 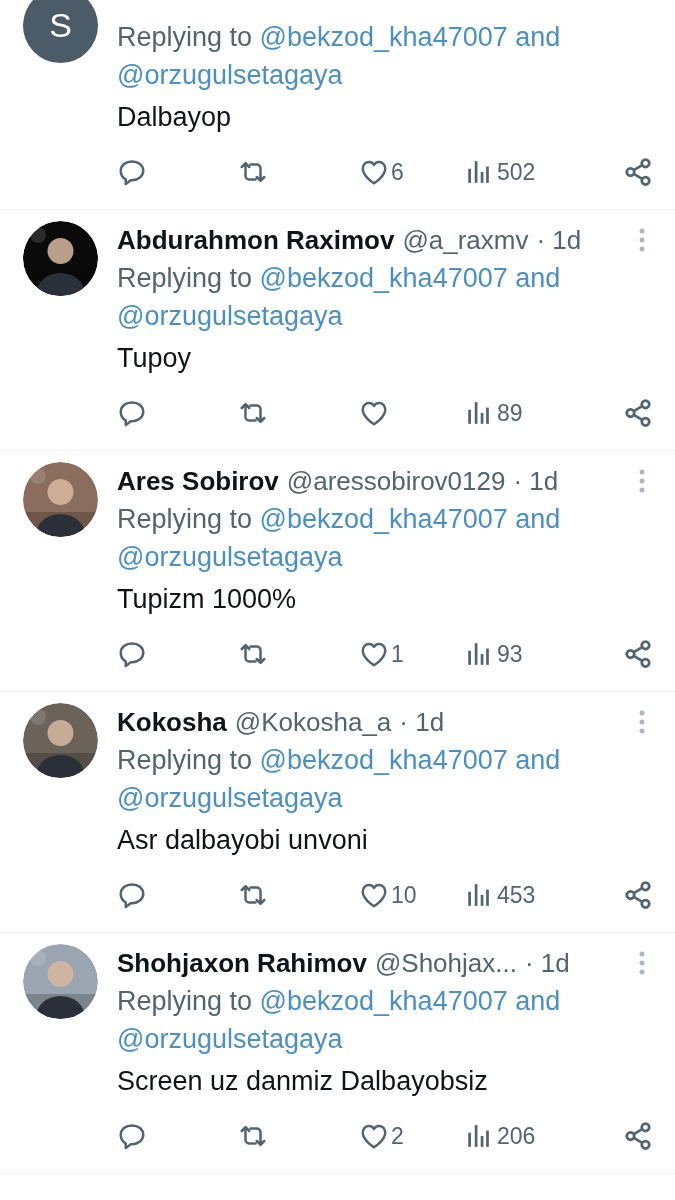 I want to click on reply-text: Tupizm 1000%, so click(x=207, y=599).